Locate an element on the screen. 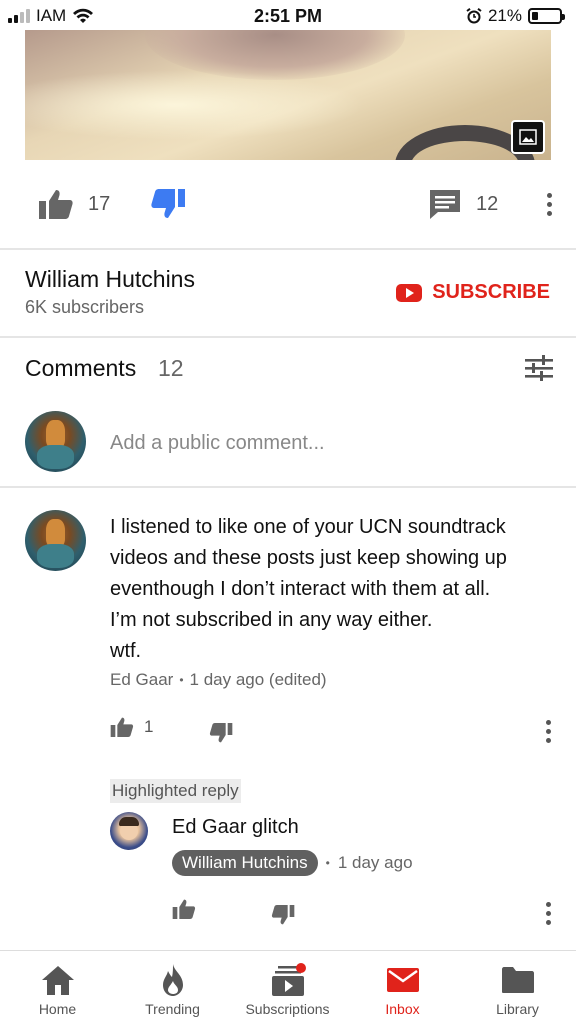 The image size is (576, 1024). mail-icon is located at coordinates (402, 980).